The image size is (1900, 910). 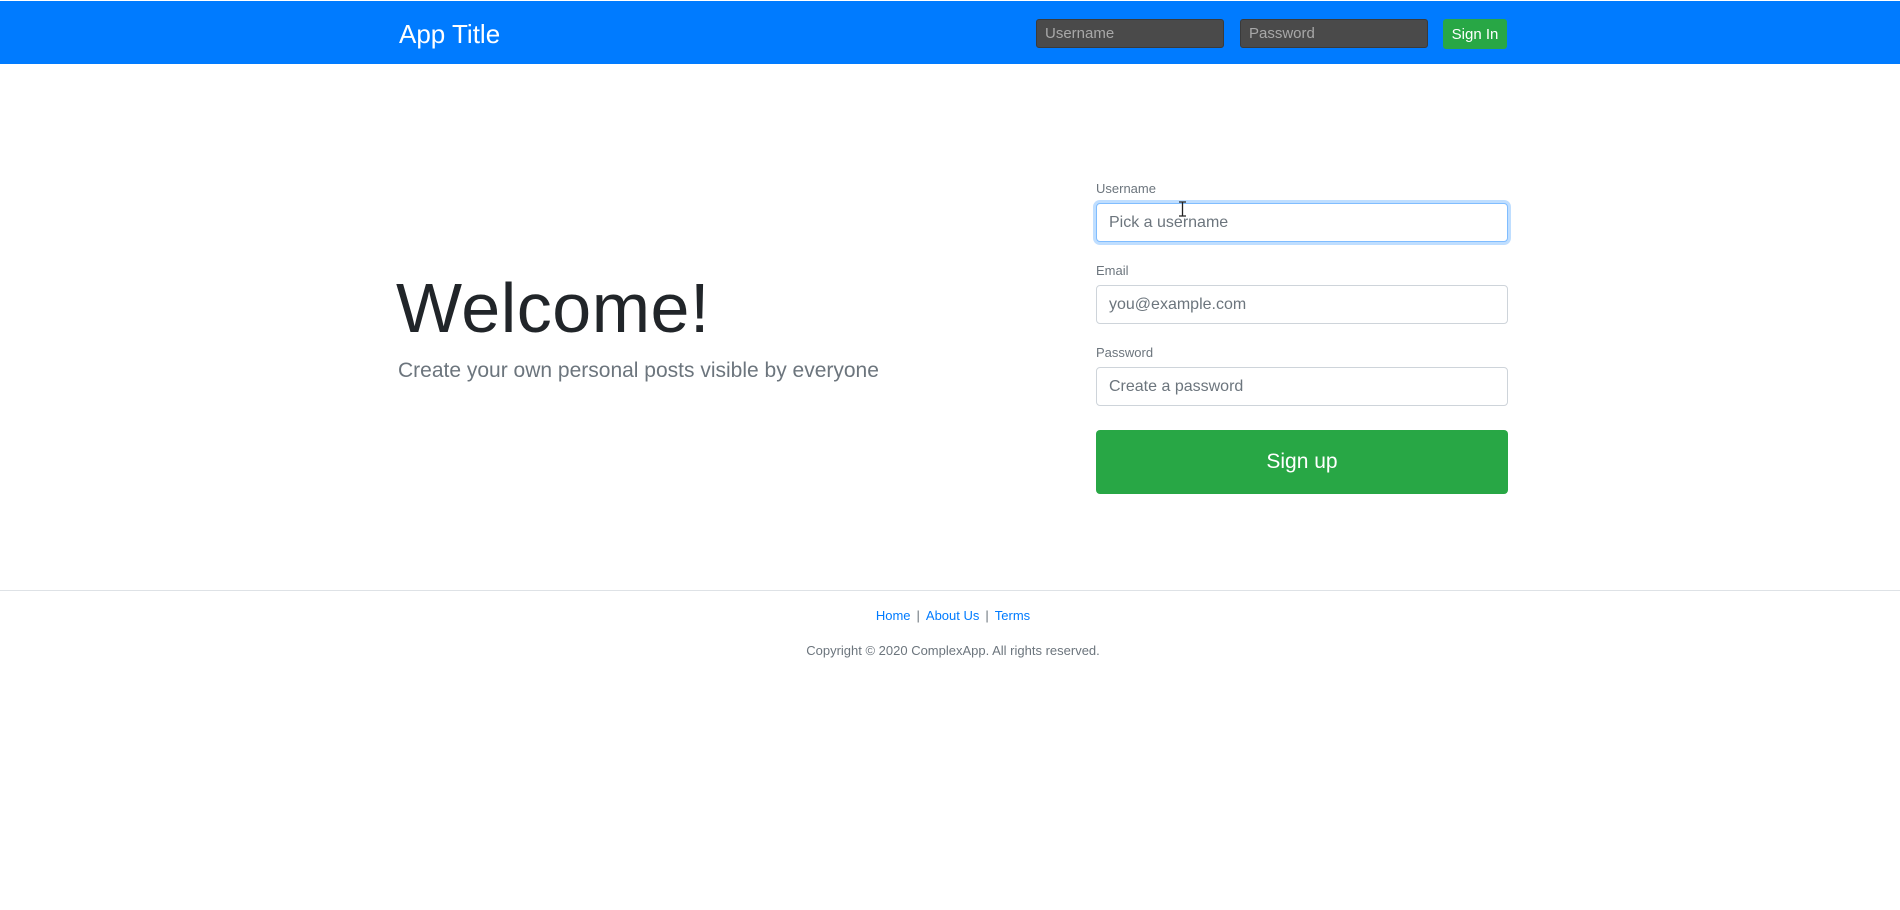 I want to click on footer-link-terms: Terms, so click(x=1012, y=615).